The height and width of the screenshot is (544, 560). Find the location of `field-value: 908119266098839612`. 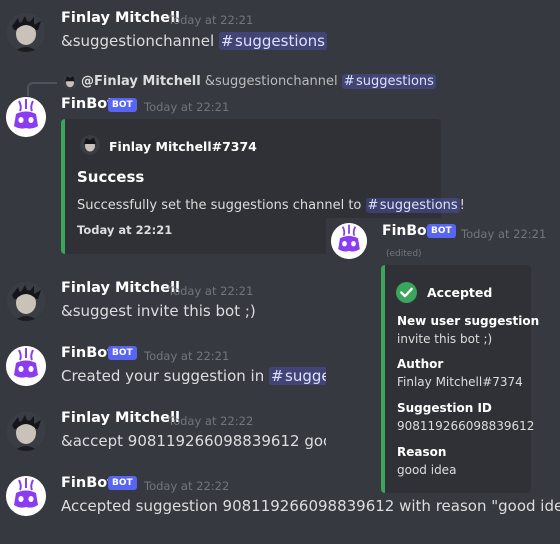

field-value: 908119266098839612 is located at coordinates (466, 426).